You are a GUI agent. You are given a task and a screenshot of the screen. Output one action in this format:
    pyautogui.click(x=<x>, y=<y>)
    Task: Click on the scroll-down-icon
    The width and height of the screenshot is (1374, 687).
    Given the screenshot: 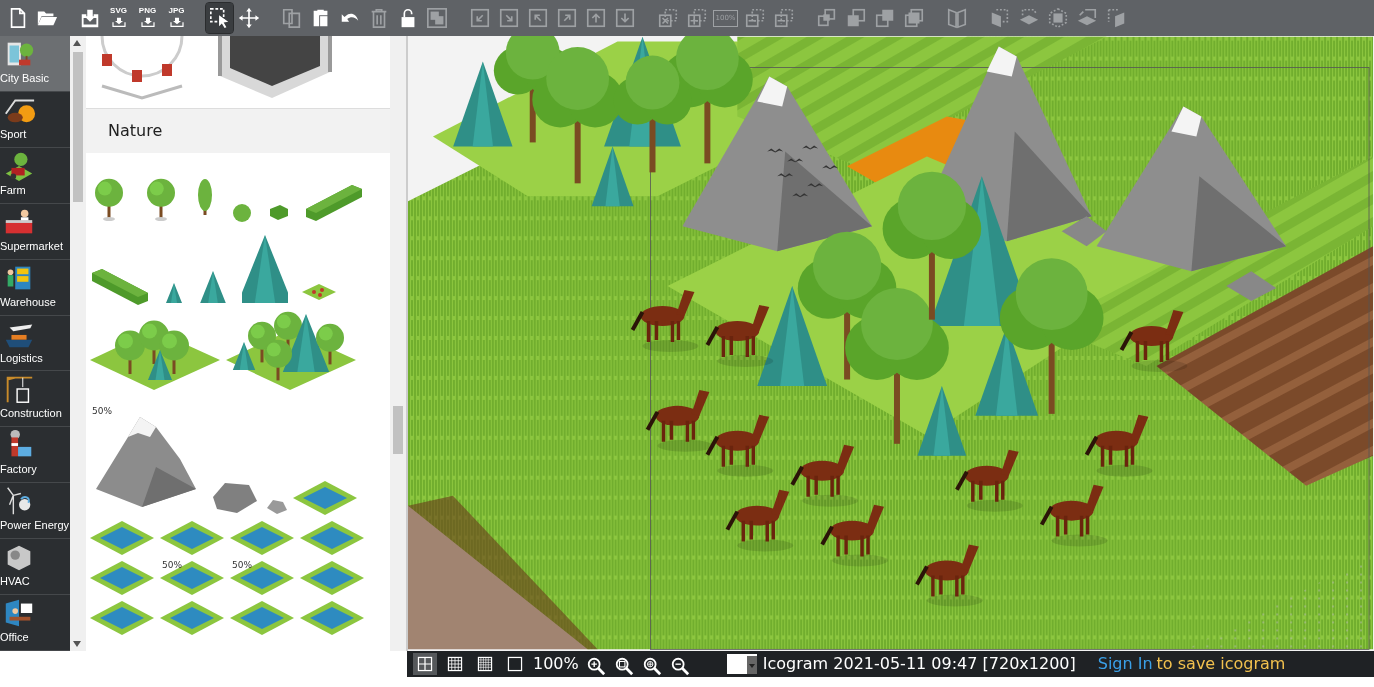 What is the action you would take?
    pyautogui.click(x=77, y=644)
    